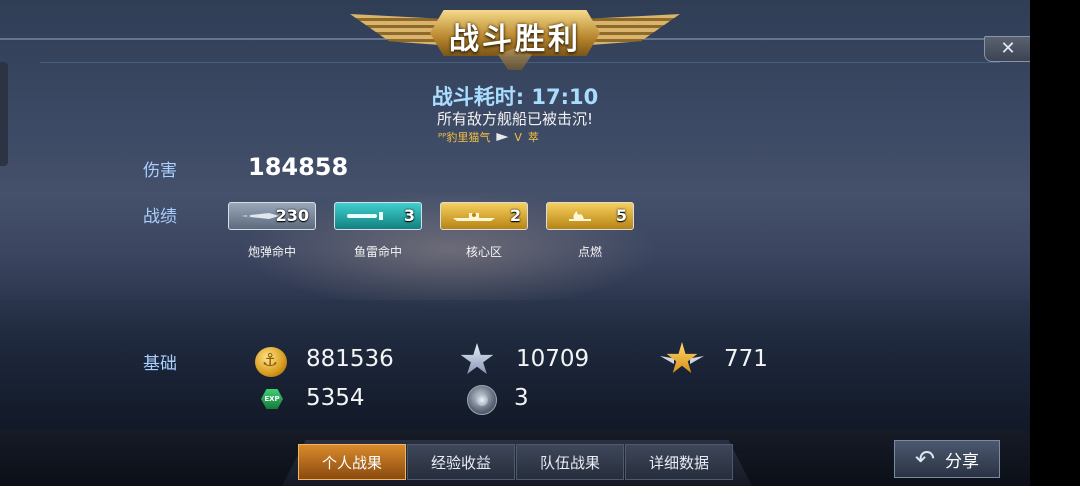  Describe the element at coordinates (483, 252) in the screenshot. I see `achievement-name: 核心区` at that location.